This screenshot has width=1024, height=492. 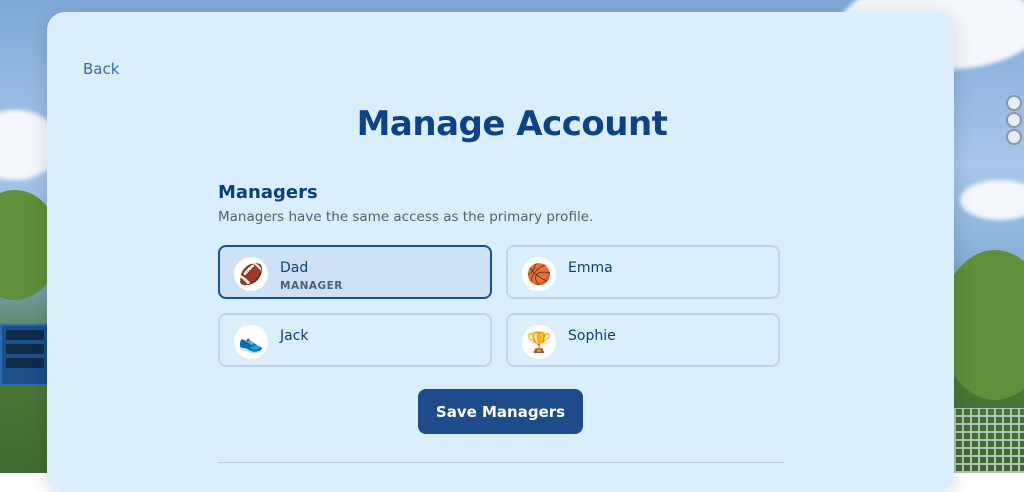 I want to click on profile-card-emma: 🏀 Emma, so click(x=643, y=272).